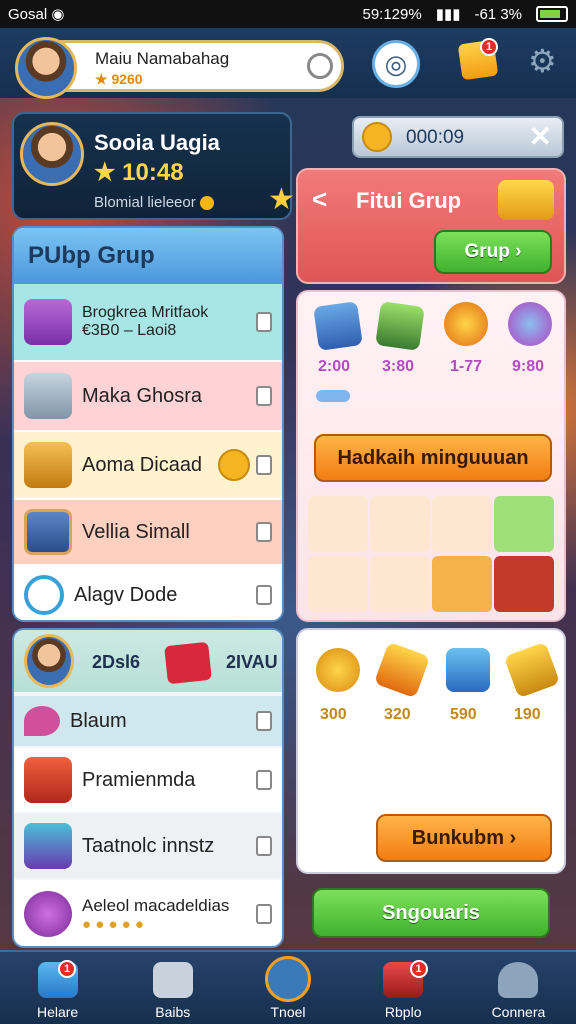  What do you see at coordinates (392, 14) in the screenshot?
I see `clock-text: 59:129%` at bounding box center [392, 14].